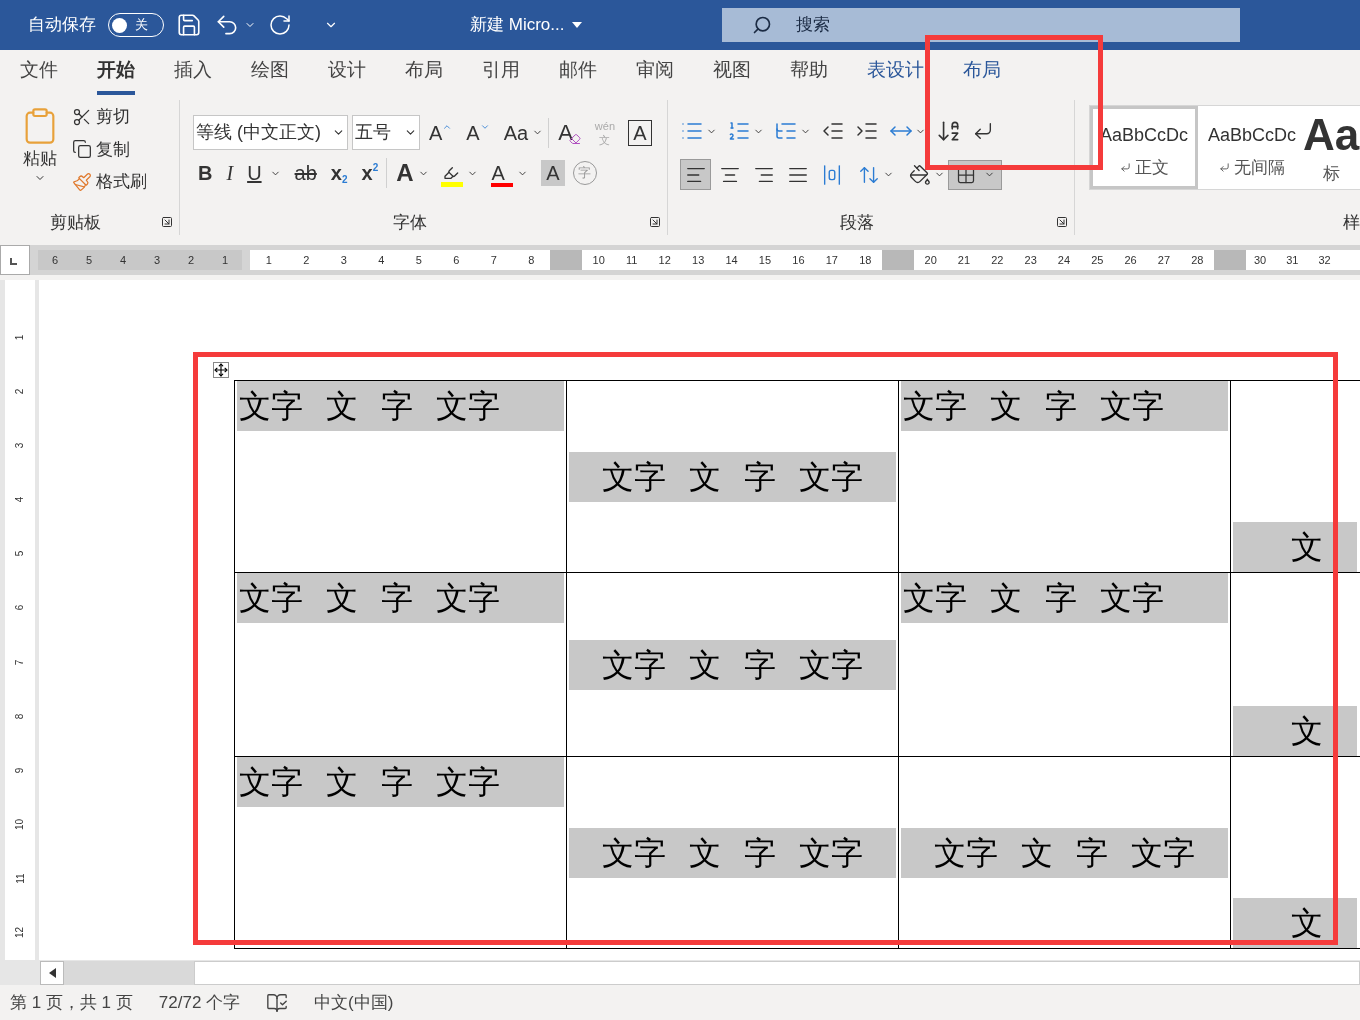  What do you see at coordinates (569, 132) in the screenshot?
I see `clear-format-button: A` at bounding box center [569, 132].